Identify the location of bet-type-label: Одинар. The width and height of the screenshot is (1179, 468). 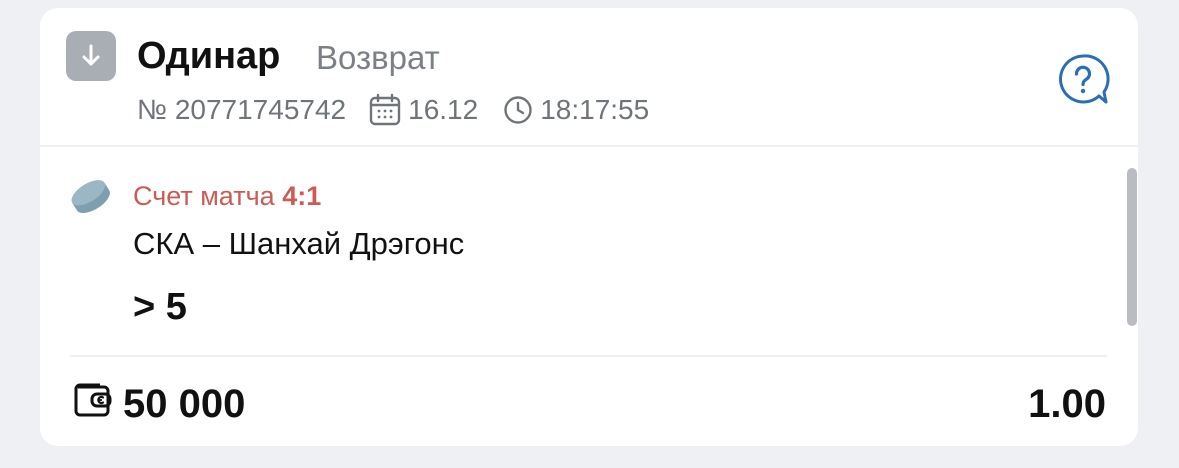
(209, 56).